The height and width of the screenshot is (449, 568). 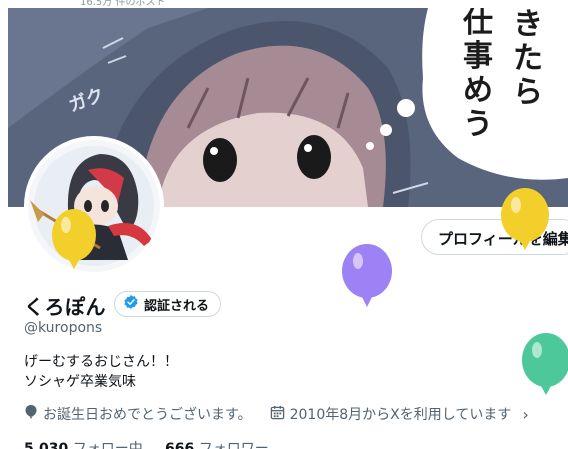 I want to click on birthday-item: お誕生日おめでとうございます。, so click(x=138, y=414).